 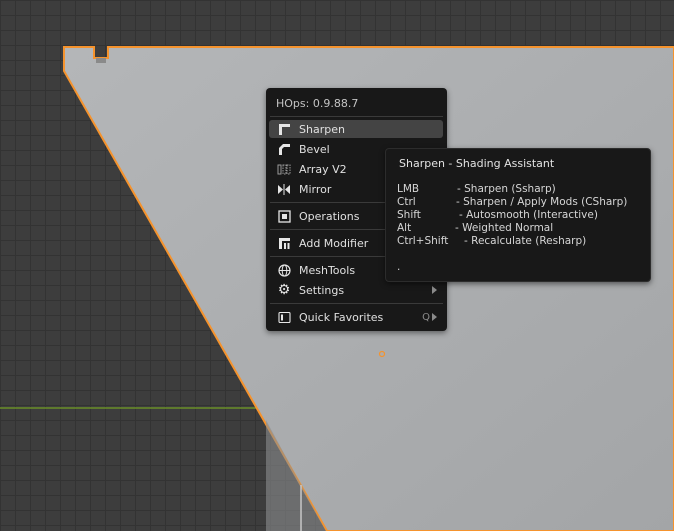 I want to click on tooltip-key: Ctrl, so click(x=406, y=202).